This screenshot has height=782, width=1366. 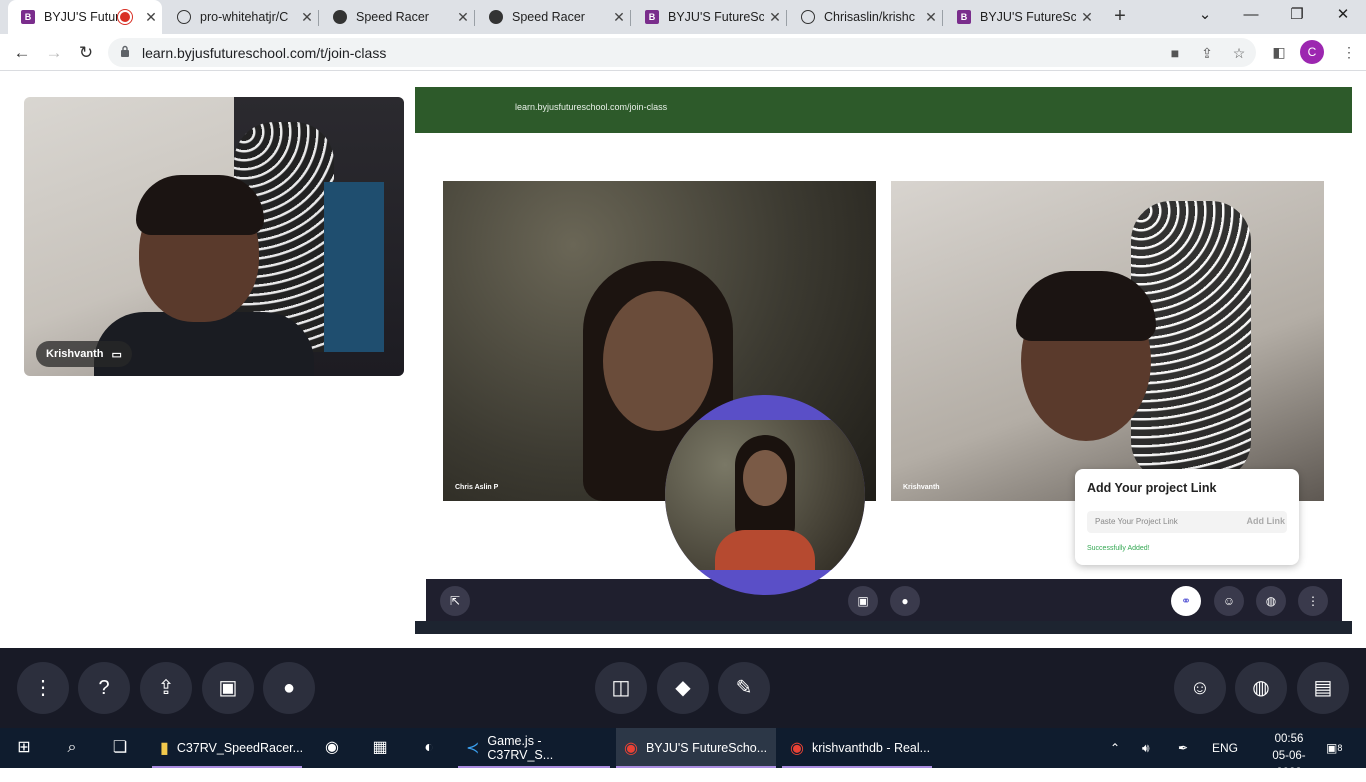 What do you see at coordinates (1120, 16) in the screenshot?
I see `new-tab-button: +` at bounding box center [1120, 16].